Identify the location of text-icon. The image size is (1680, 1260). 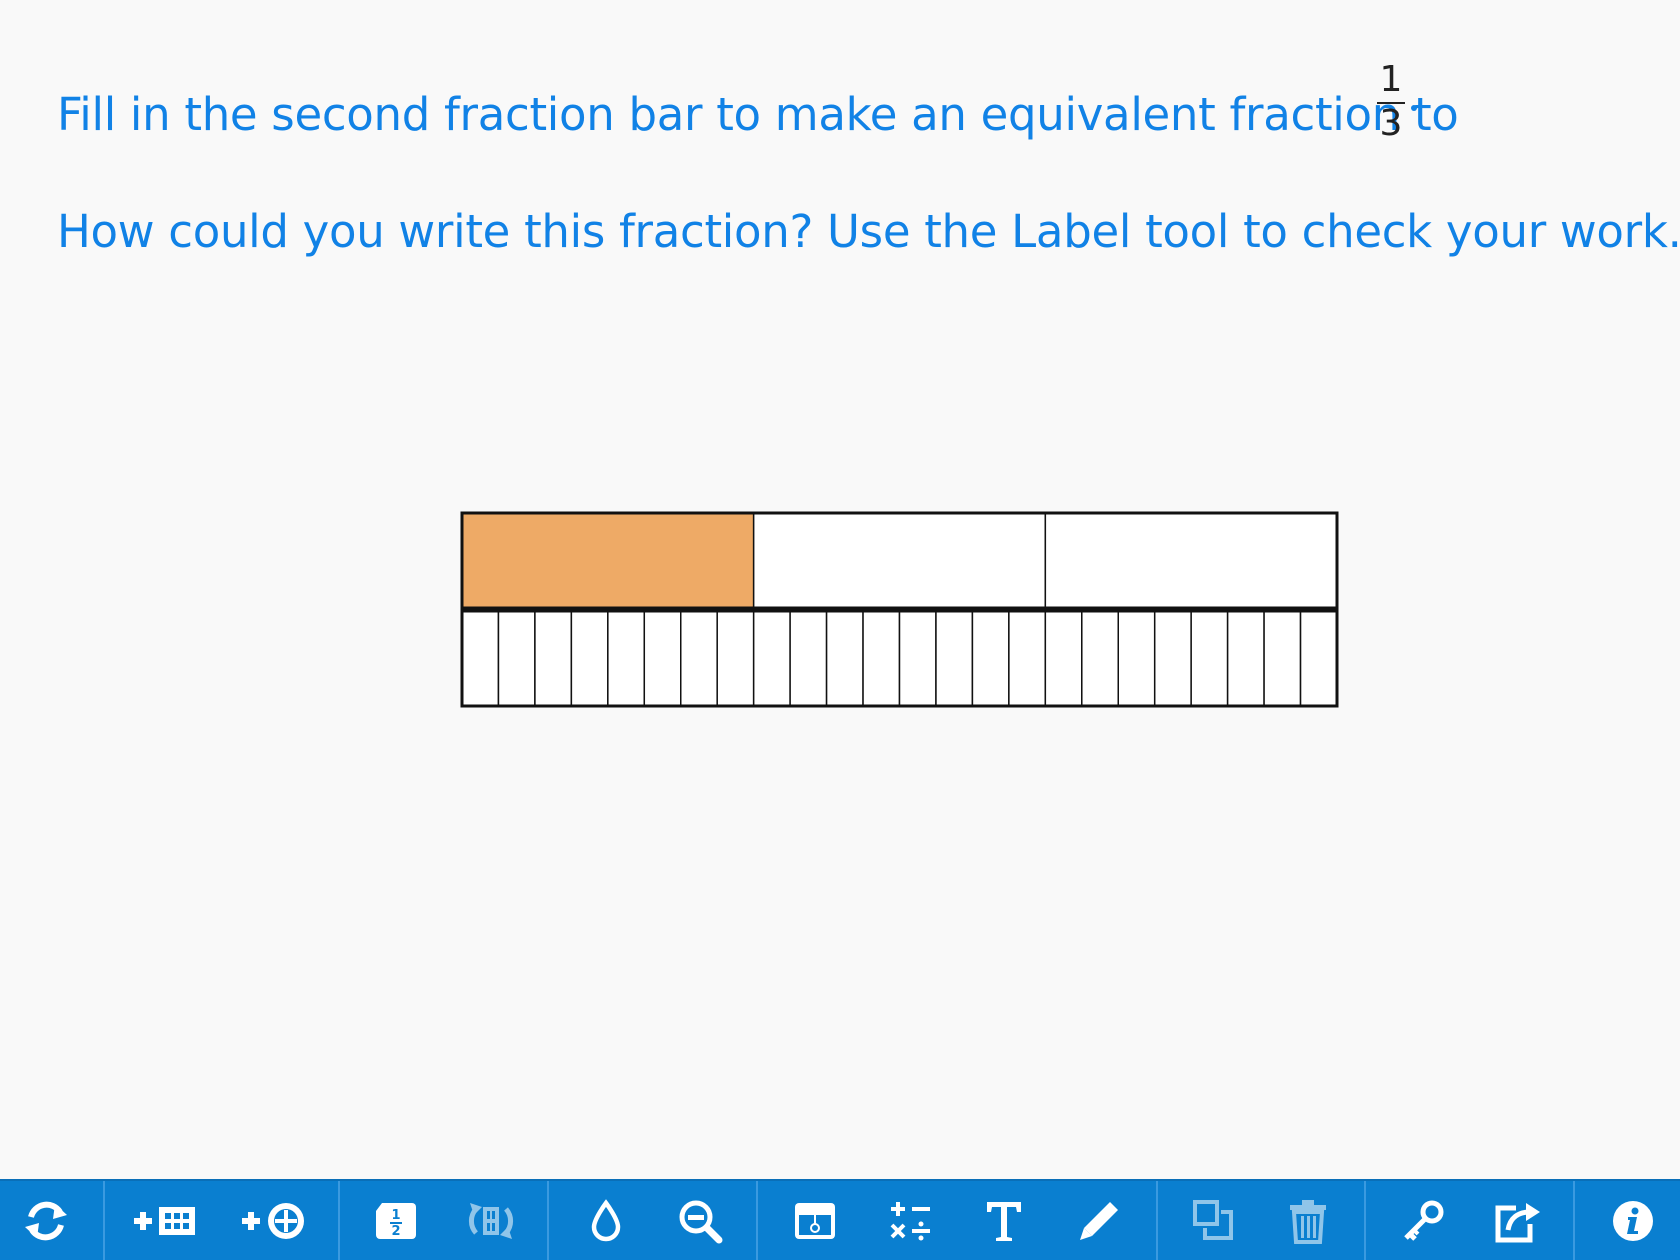
(1004, 1221).